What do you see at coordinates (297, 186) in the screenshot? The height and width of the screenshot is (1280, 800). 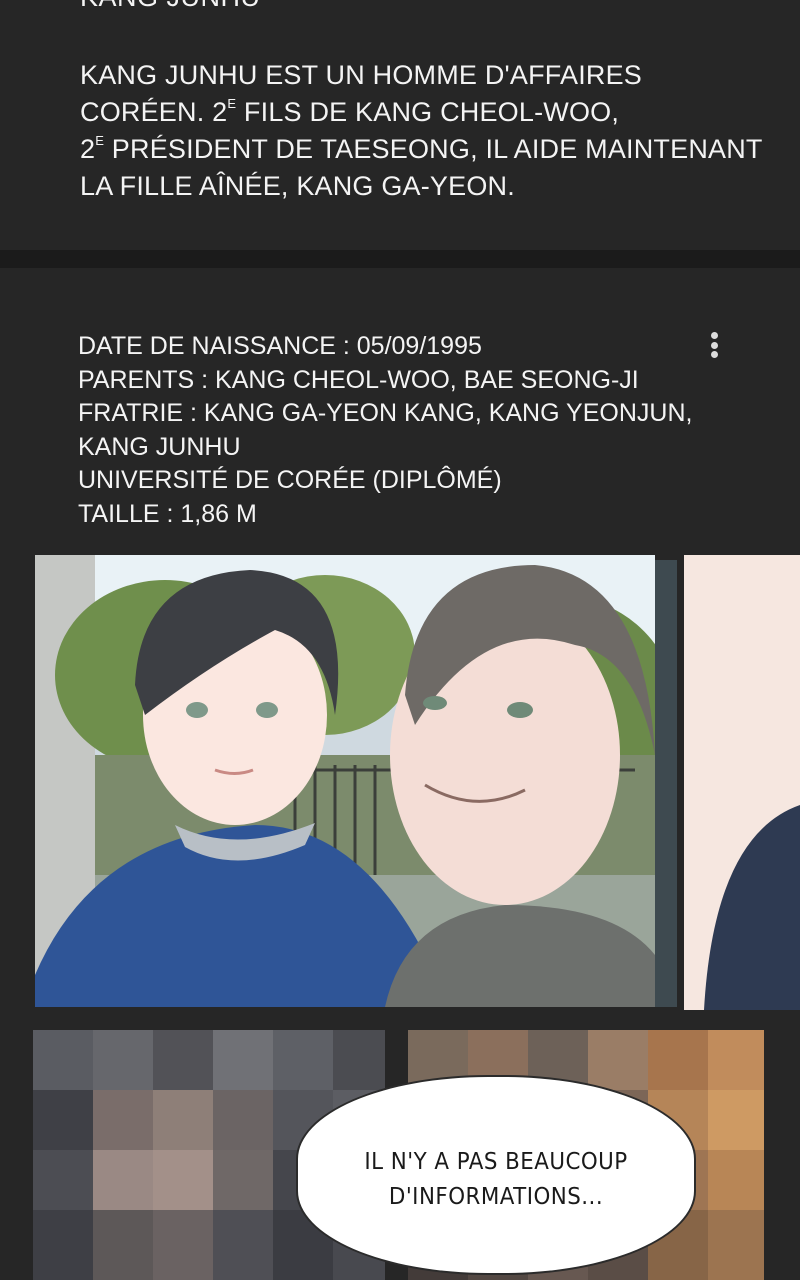 I see `bio-line: LA FILLE AÎNÉE, KANG GA-YEON.` at bounding box center [297, 186].